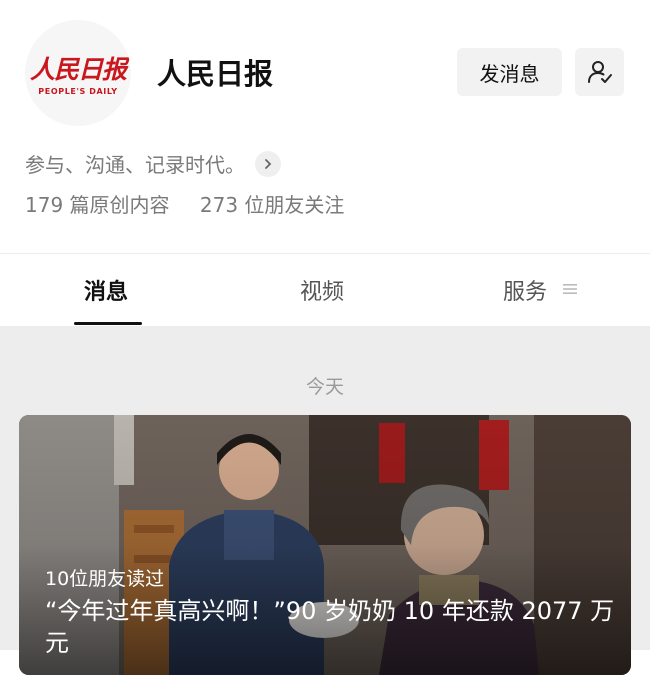 The width and height of the screenshot is (650, 675). I want to click on tab-messages: 消息, so click(106, 290).